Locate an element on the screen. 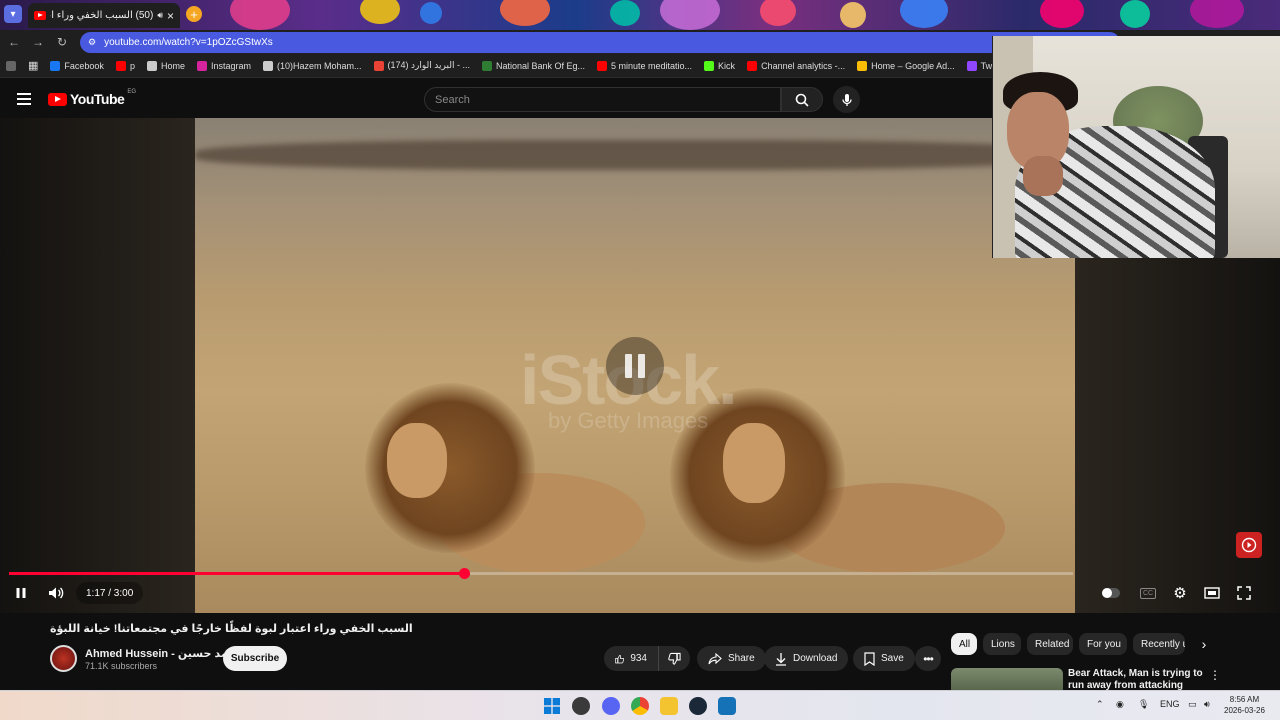 This screenshot has width=1280, height=720. windows-start-icon is located at coordinates (552, 706).